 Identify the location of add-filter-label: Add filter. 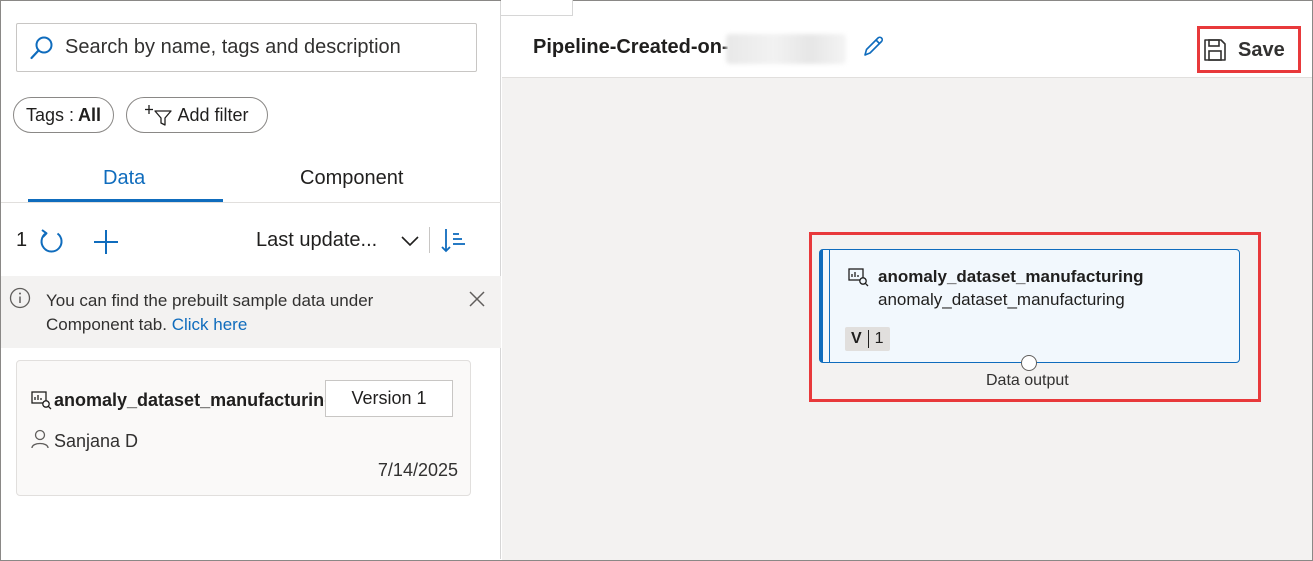
(213, 114).